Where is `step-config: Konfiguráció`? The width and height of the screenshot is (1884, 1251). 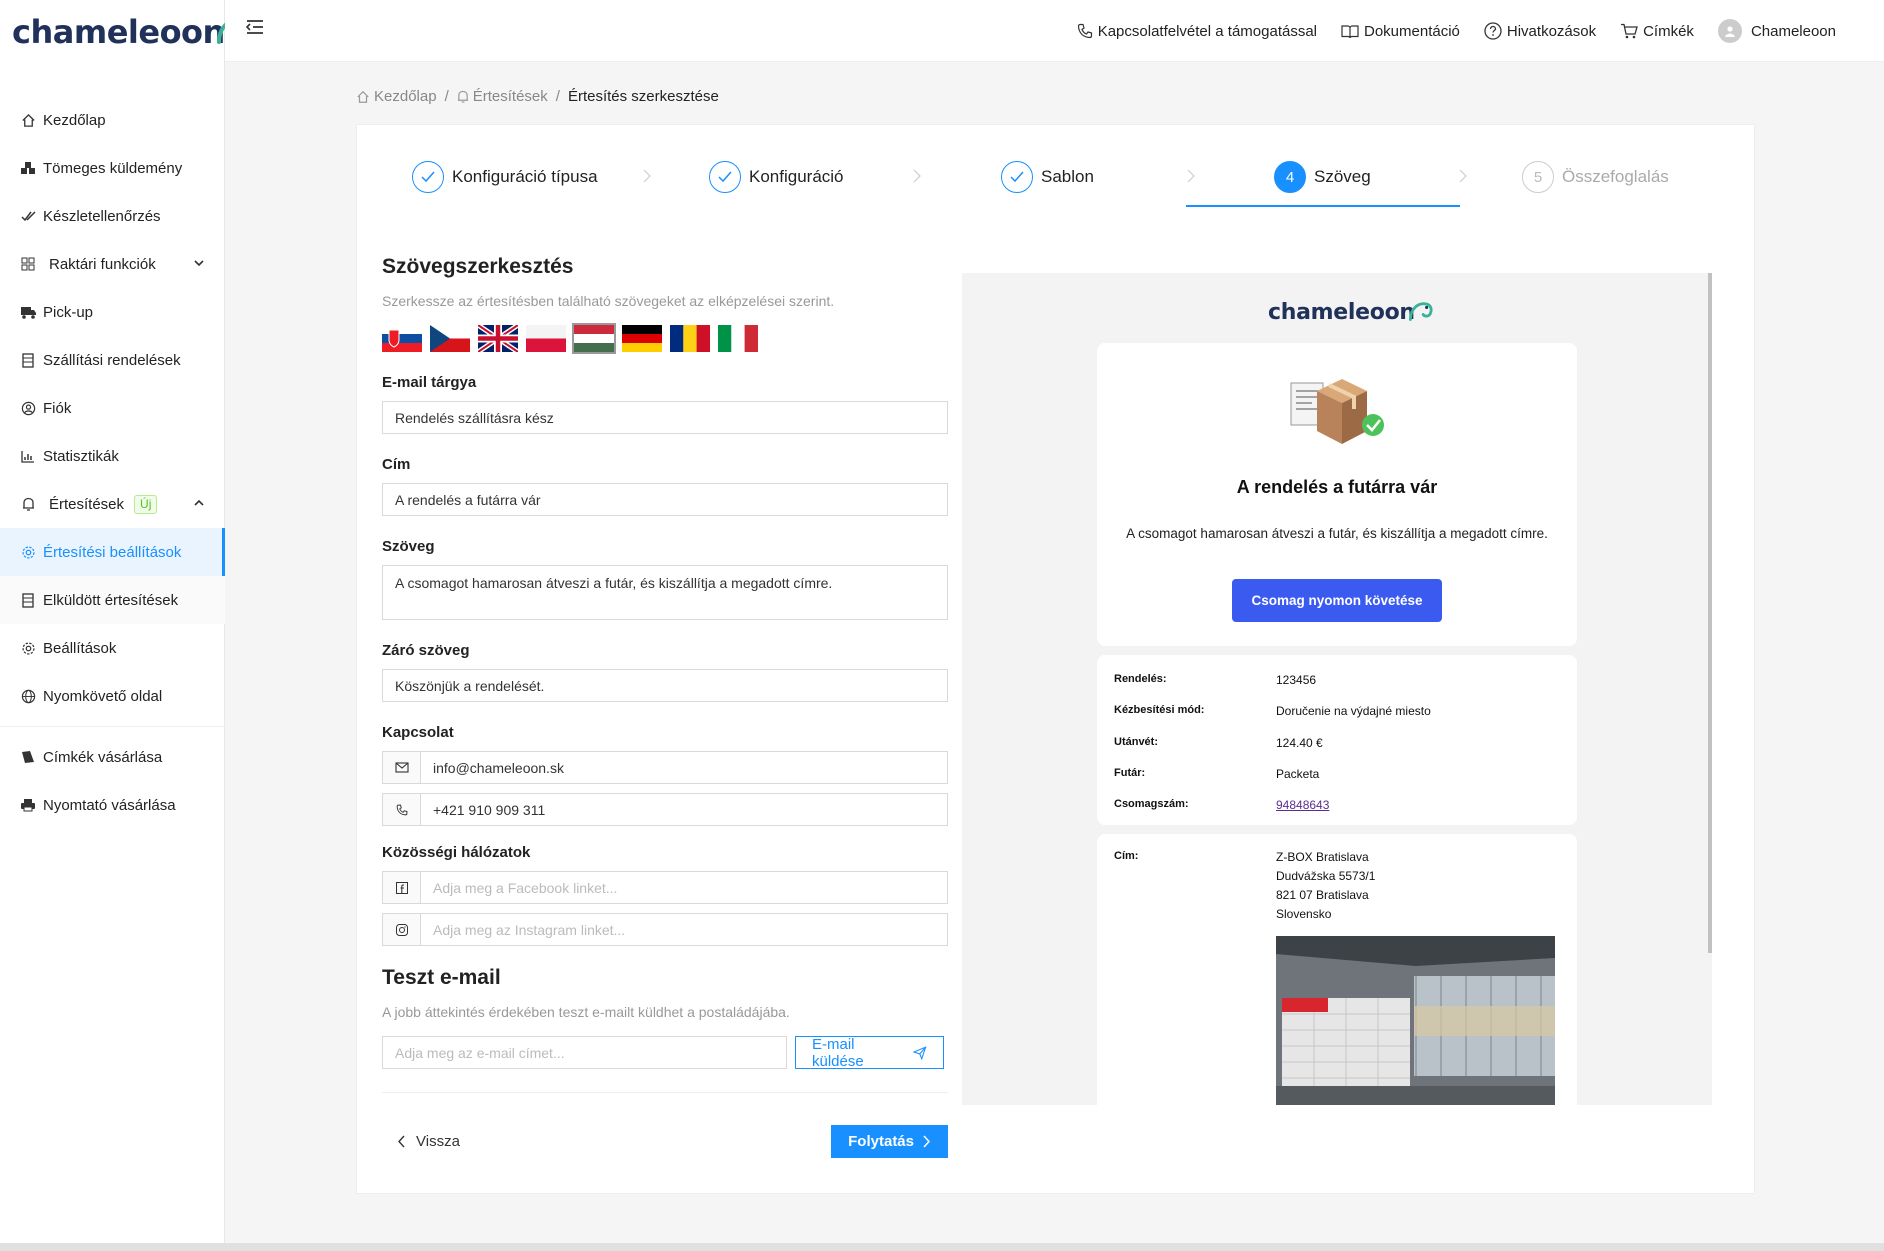 step-config: Konfiguráció is located at coordinates (776, 177).